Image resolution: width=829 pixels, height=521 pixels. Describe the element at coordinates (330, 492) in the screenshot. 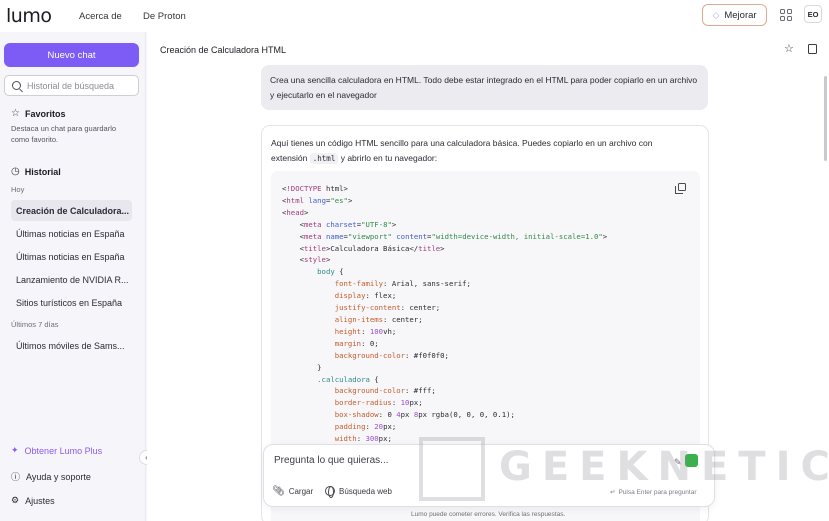

I see `globe-icon` at that location.